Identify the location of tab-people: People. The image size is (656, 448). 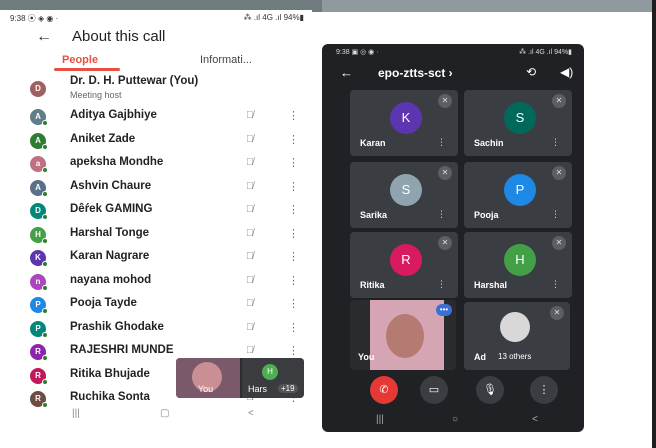
(80, 60).